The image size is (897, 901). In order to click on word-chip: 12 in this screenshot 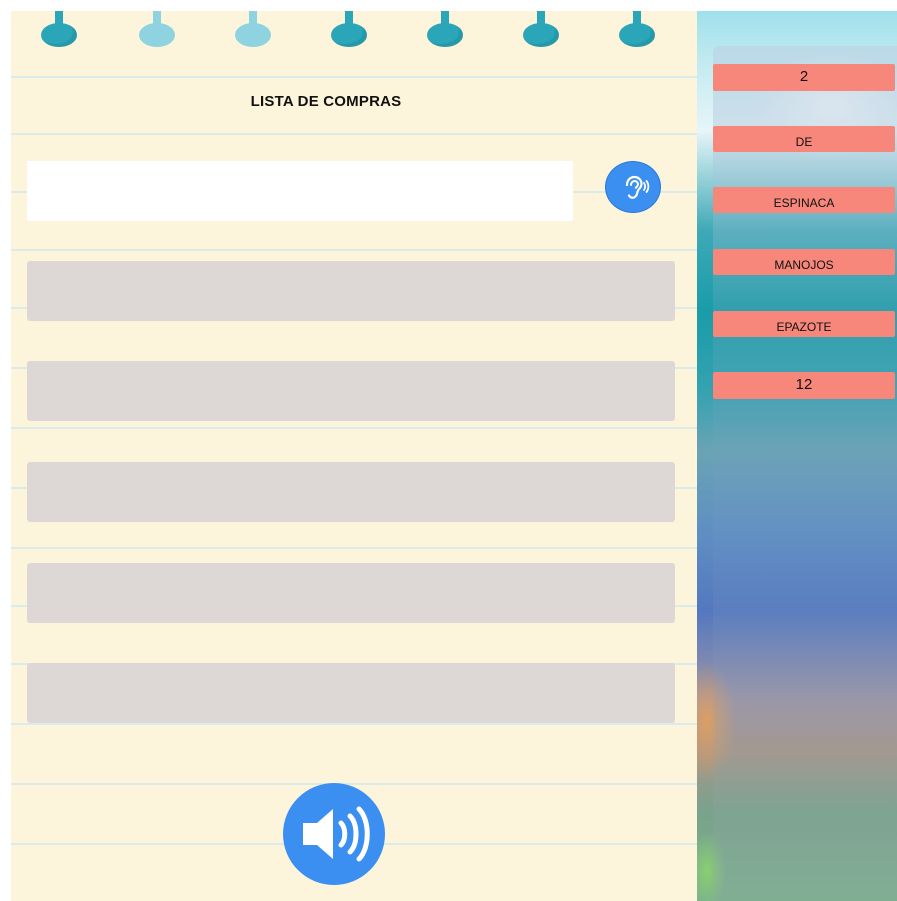, I will do `click(804, 385)`.